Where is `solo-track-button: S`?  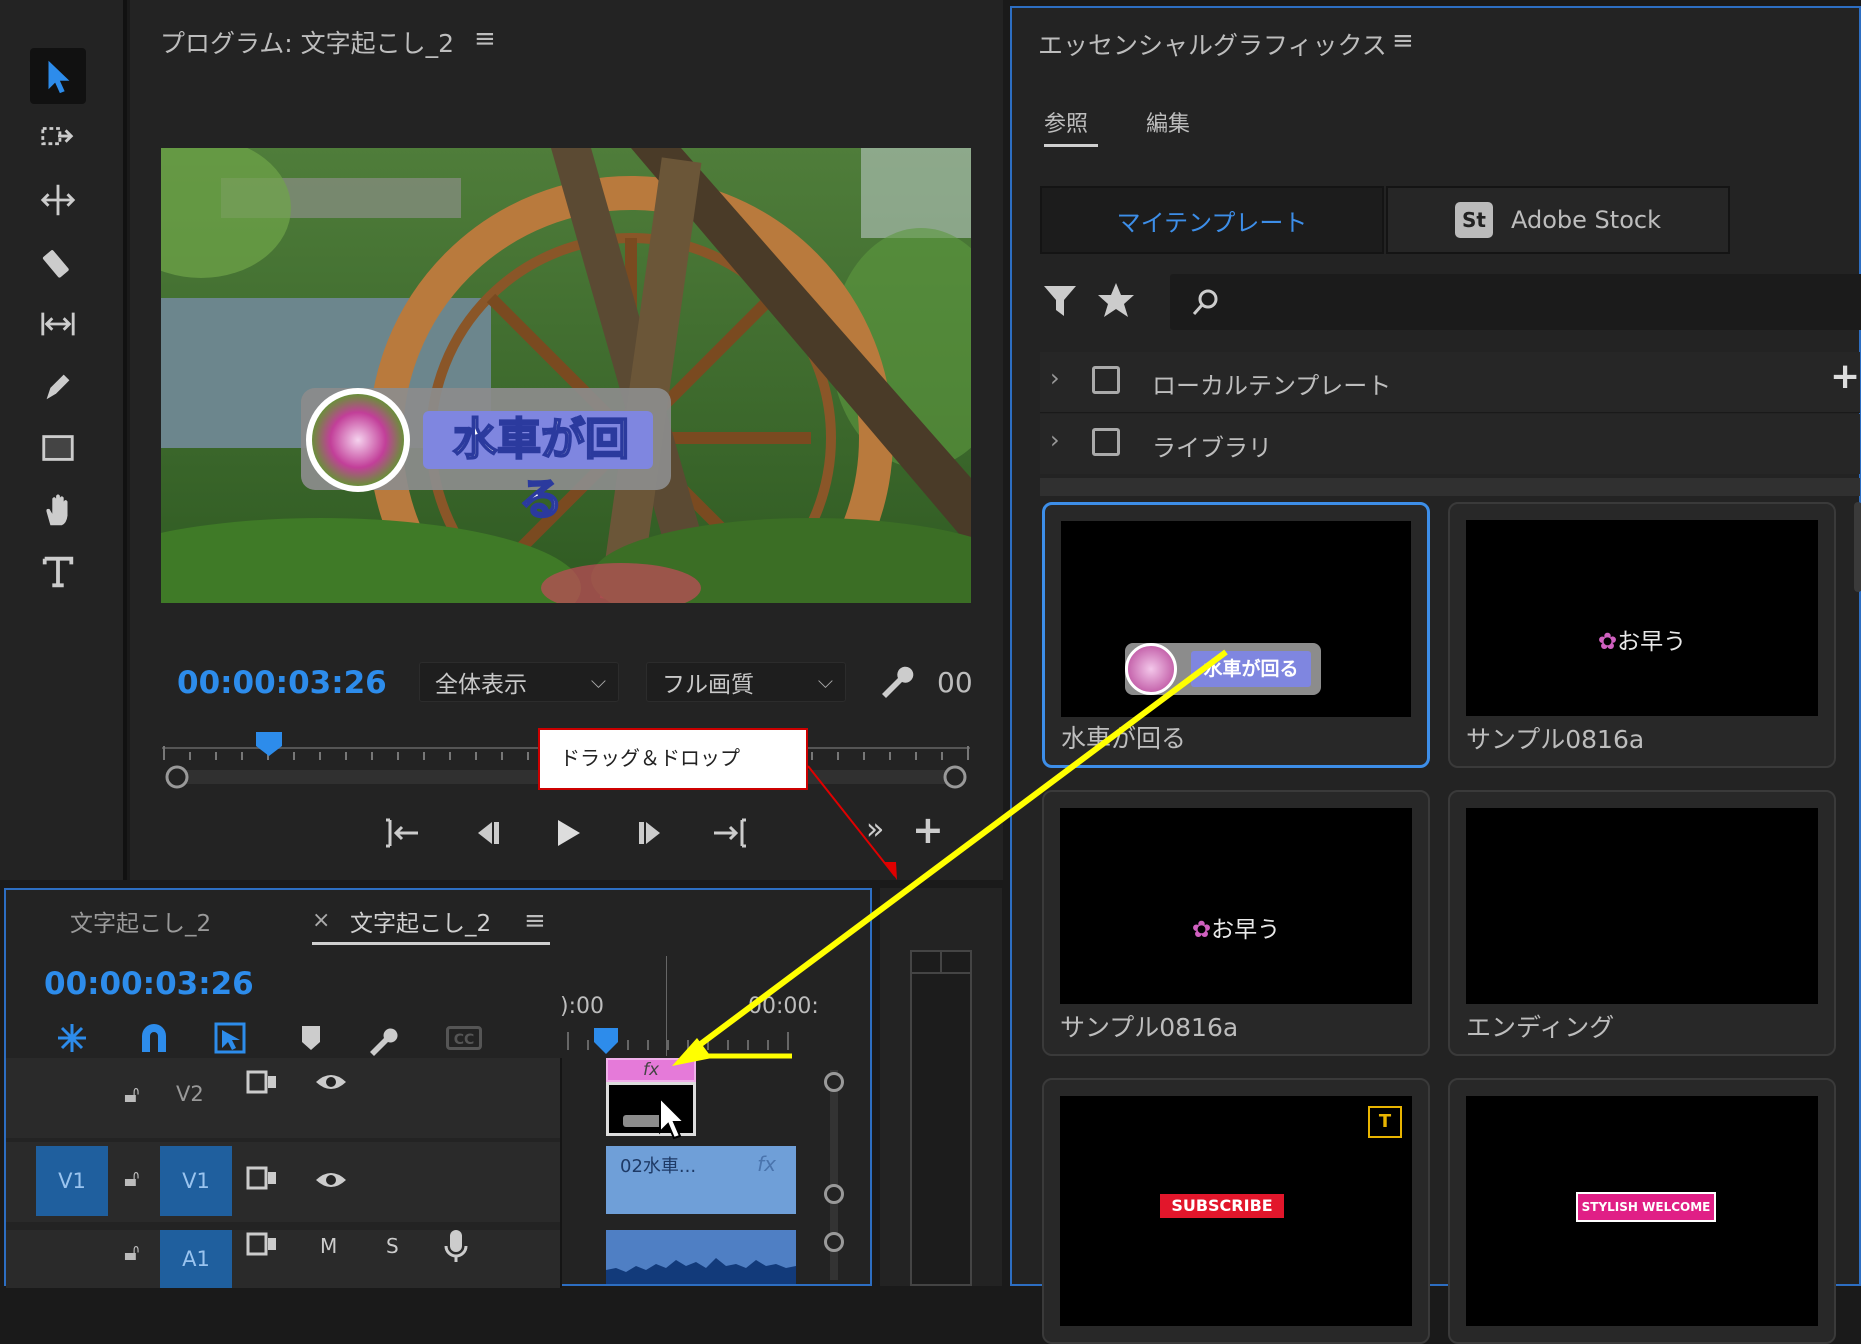
solo-track-button: S is located at coordinates (392, 1246).